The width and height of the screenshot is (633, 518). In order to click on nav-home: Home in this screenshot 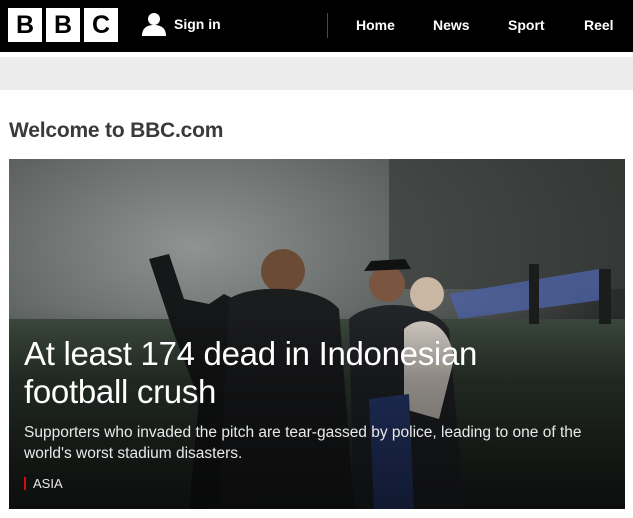, I will do `click(375, 25)`.